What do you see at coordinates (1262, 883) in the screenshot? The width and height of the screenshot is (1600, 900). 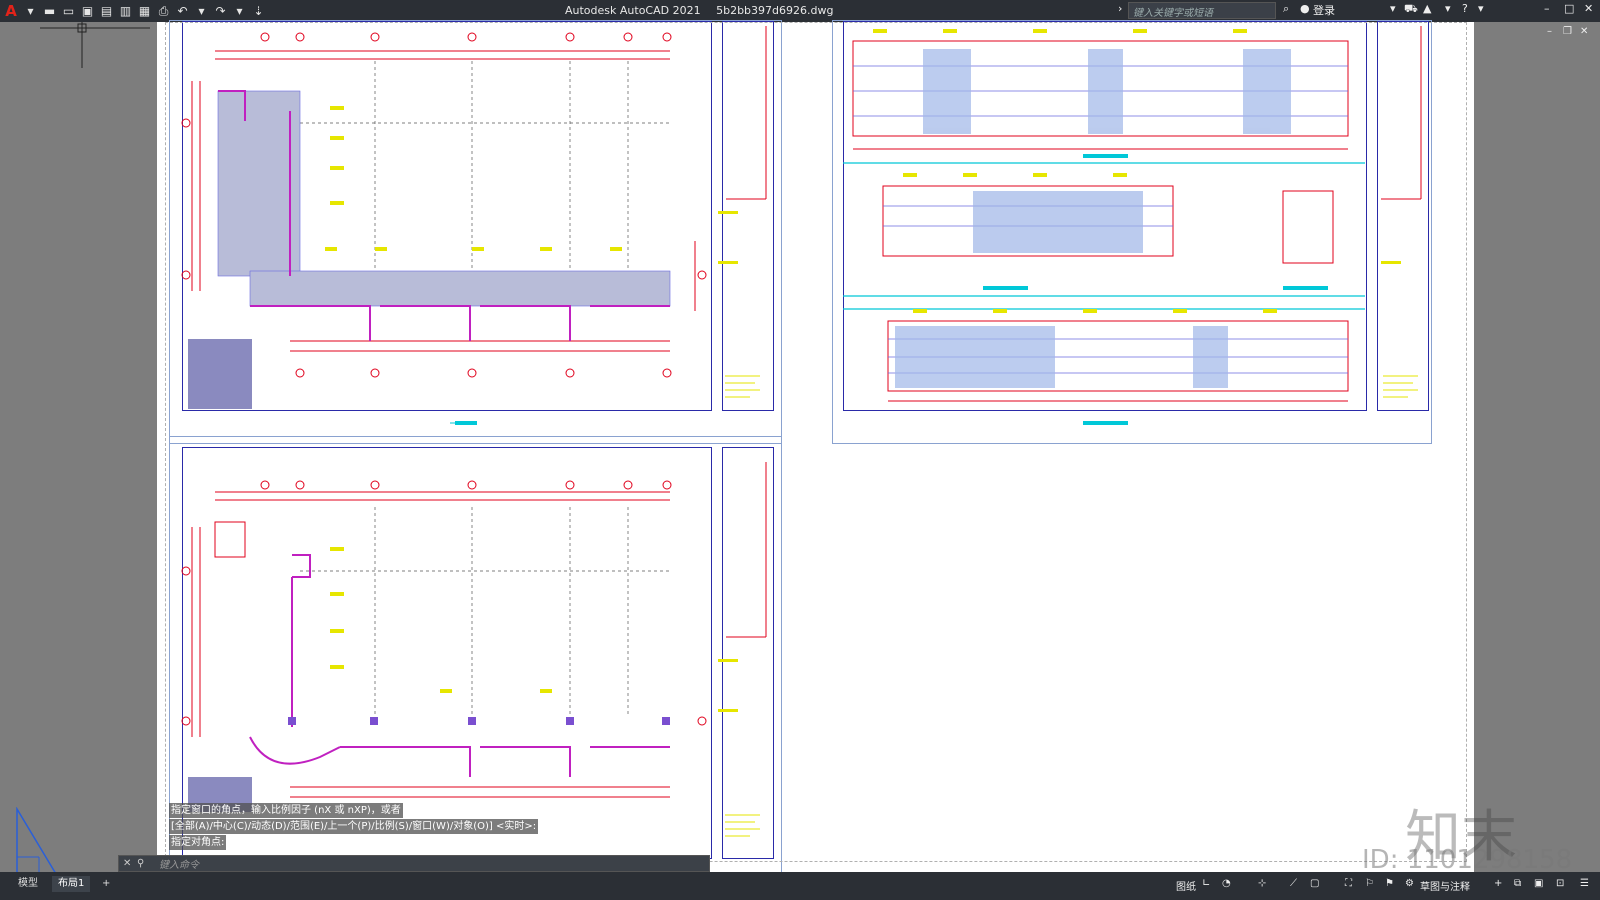 I see `osnap-icon: ⊹` at bounding box center [1262, 883].